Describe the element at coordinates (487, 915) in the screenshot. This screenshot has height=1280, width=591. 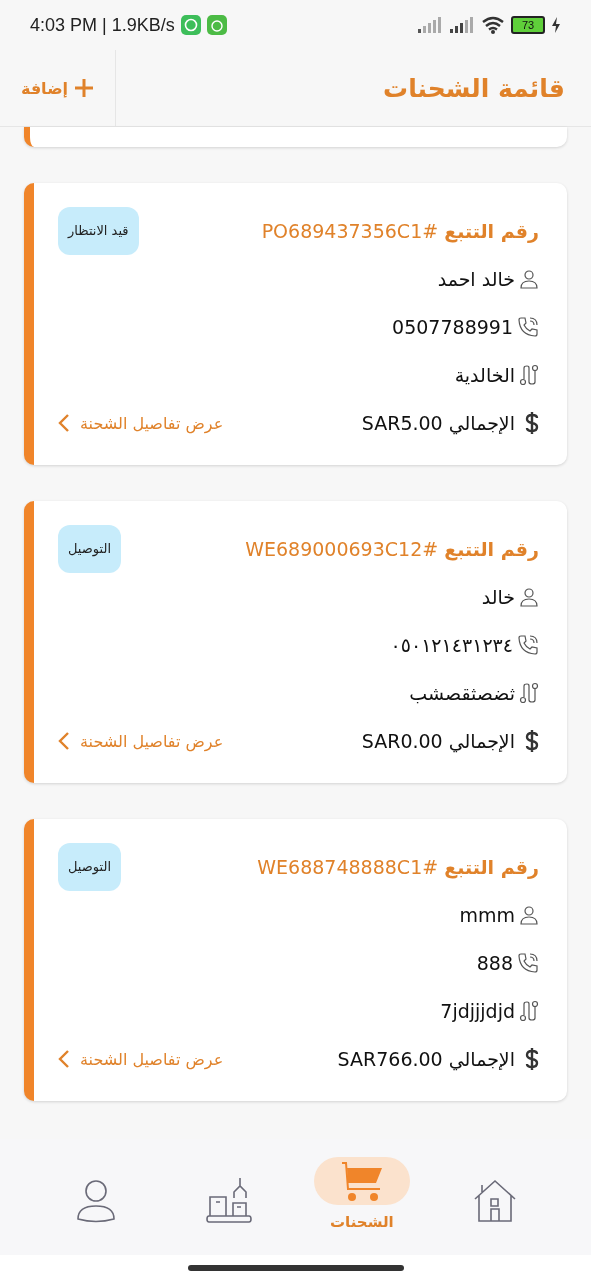
I see `customer-name: mmm` at that location.